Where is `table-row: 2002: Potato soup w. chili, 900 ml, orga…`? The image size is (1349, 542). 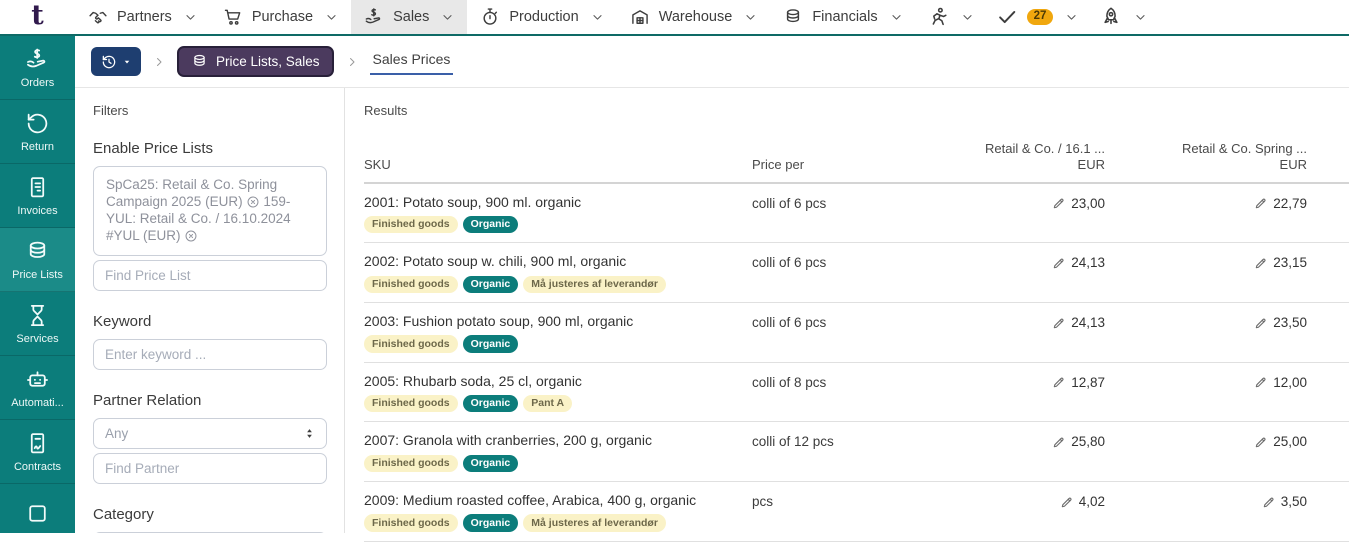
table-row: 2002: Potato soup w. chili, 900 ml, orga… is located at coordinates (856, 273).